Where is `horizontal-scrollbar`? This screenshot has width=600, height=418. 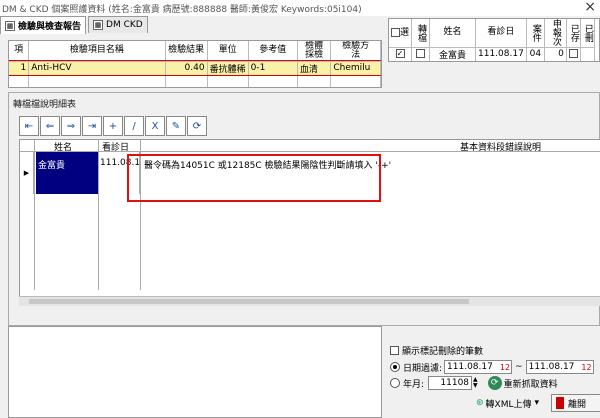
horizontal-scrollbar is located at coordinates (309, 301).